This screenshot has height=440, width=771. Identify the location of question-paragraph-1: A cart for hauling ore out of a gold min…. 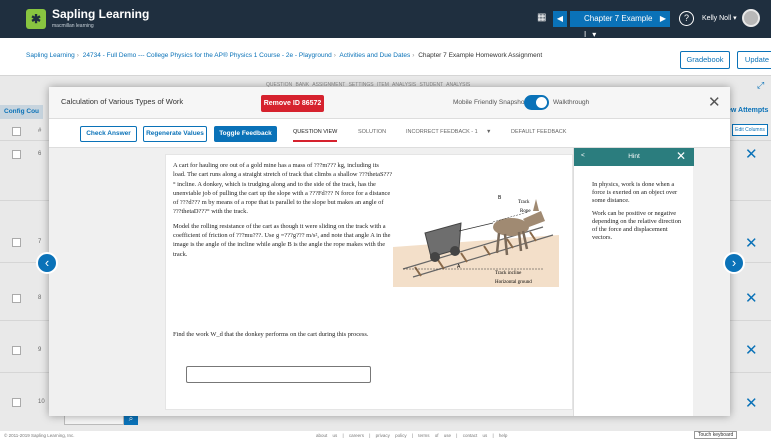
(283, 189).